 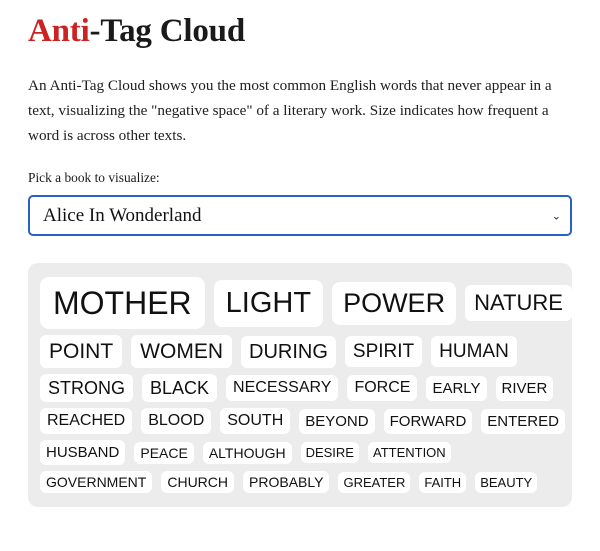 I want to click on word-chip: REACHED, so click(x=86, y=421).